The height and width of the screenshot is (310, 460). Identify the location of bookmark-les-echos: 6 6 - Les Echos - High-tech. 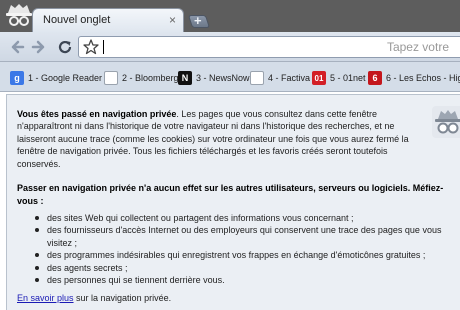
(414, 78).